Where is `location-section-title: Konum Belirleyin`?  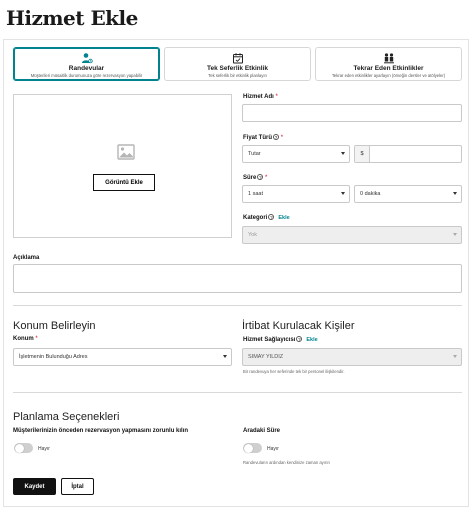
location-section-title: Konum Belirleyin is located at coordinates (54, 326).